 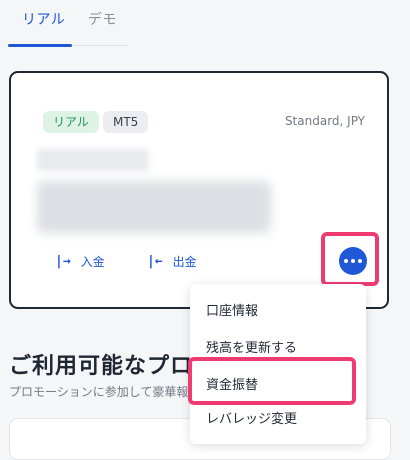 What do you see at coordinates (93, 160) in the screenshot?
I see `account-number-redacted` at bounding box center [93, 160].